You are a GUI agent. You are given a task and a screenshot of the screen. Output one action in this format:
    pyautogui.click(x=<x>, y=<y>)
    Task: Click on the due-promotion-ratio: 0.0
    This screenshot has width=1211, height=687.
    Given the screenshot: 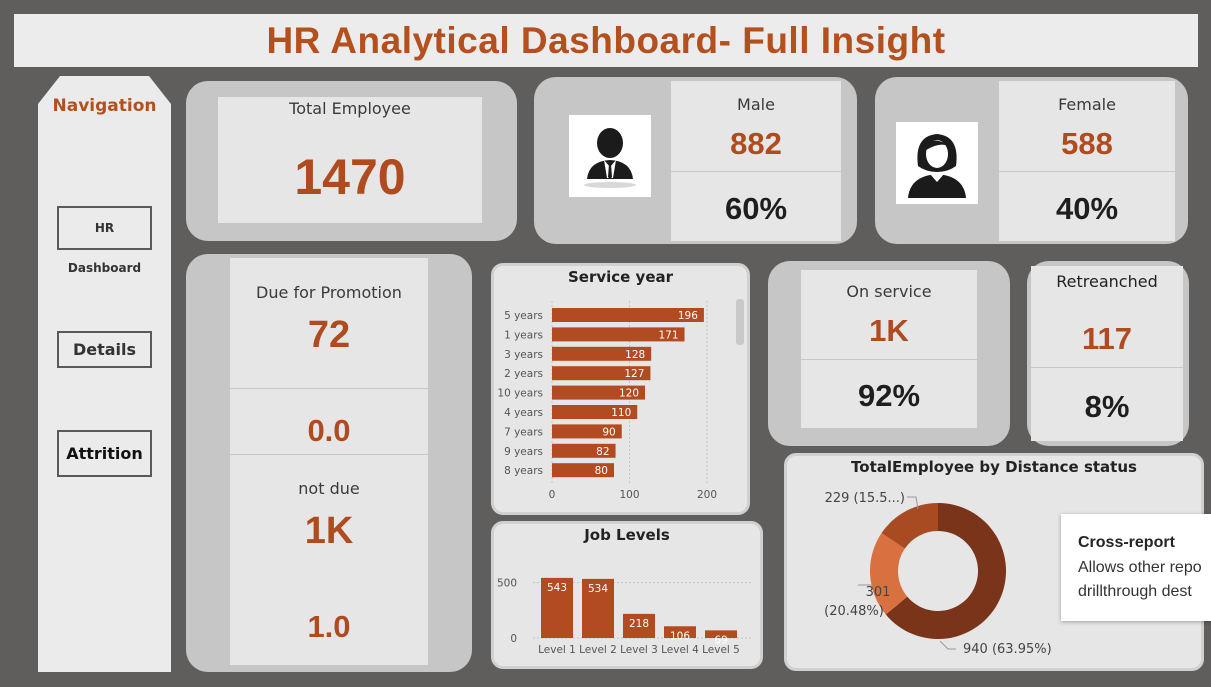 What is the action you would take?
    pyautogui.click(x=329, y=430)
    